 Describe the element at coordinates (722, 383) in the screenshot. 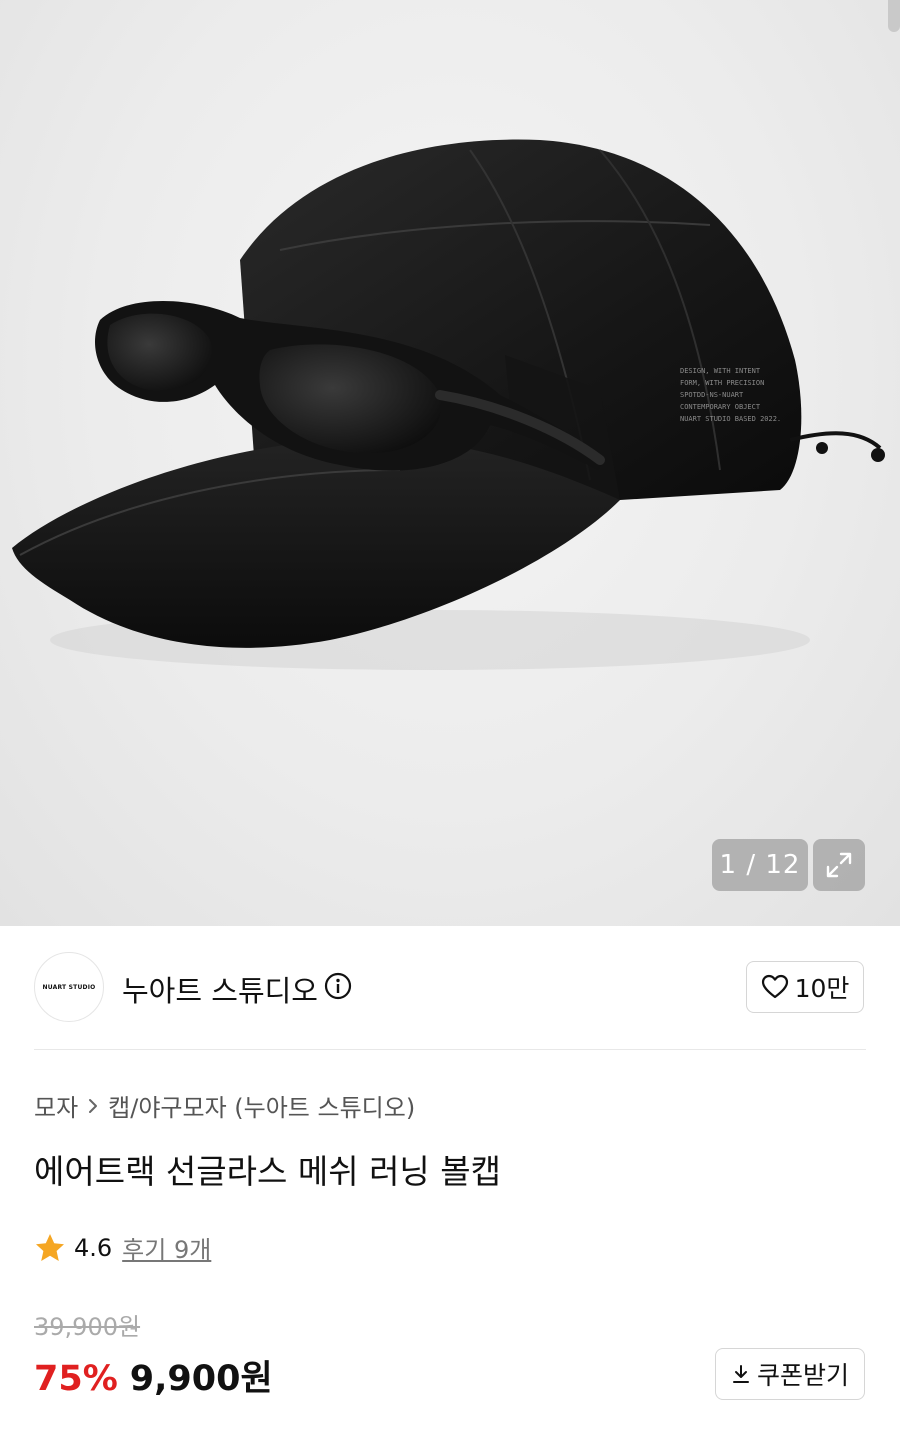

I see `svg-text: FORM, WITH PRECISION` at that location.